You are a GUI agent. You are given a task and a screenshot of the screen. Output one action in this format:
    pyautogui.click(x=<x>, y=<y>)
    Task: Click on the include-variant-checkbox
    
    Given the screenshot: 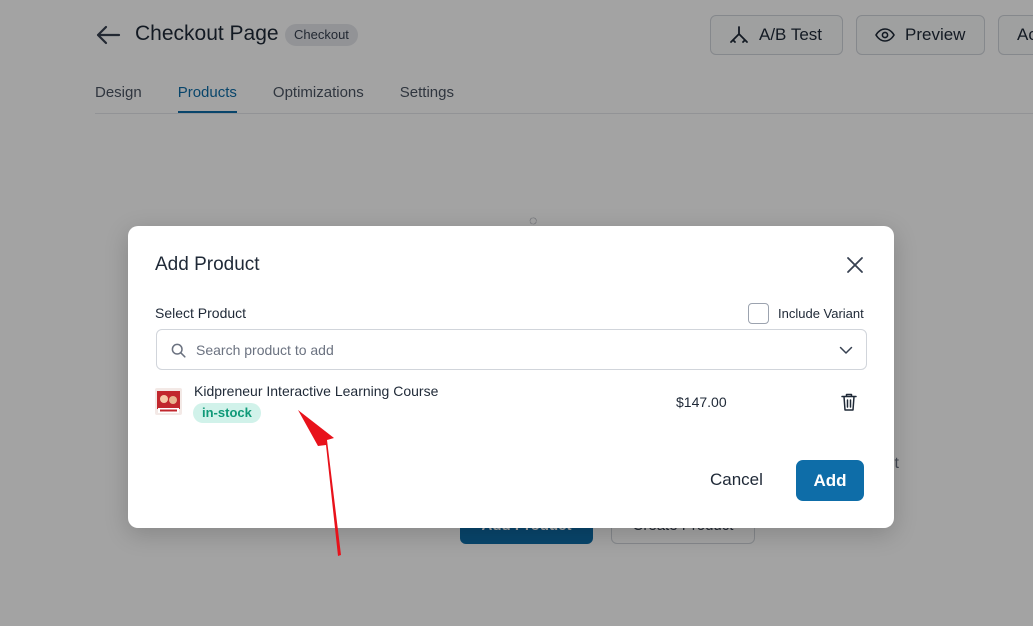 What is the action you would take?
    pyautogui.click(x=758, y=313)
    